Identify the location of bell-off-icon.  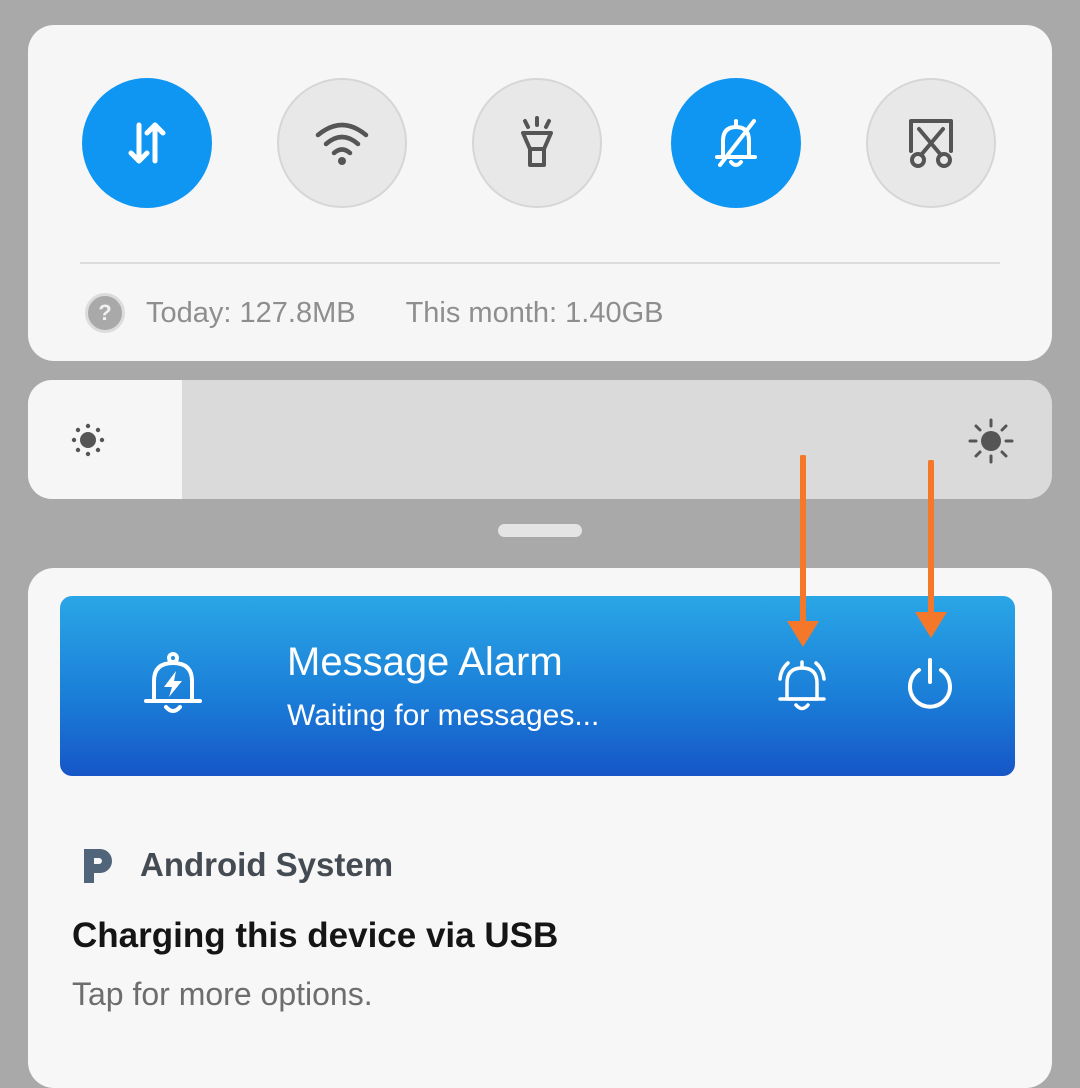
(736, 143).